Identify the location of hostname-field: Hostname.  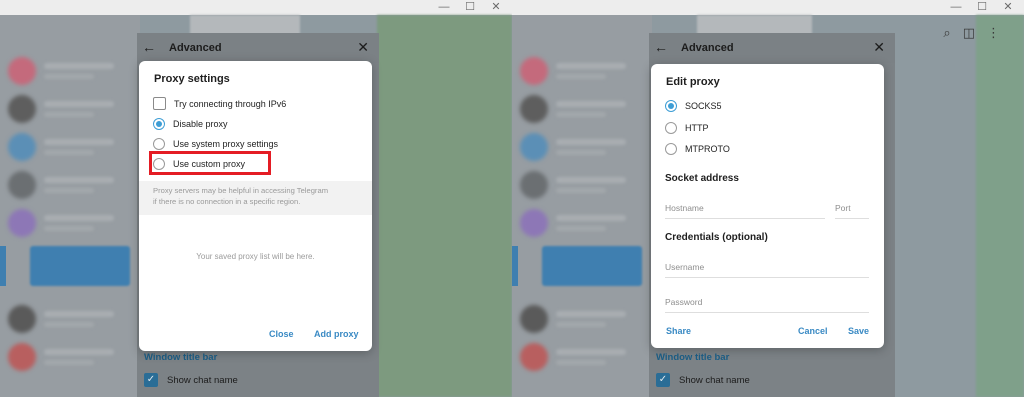
(745, 209).